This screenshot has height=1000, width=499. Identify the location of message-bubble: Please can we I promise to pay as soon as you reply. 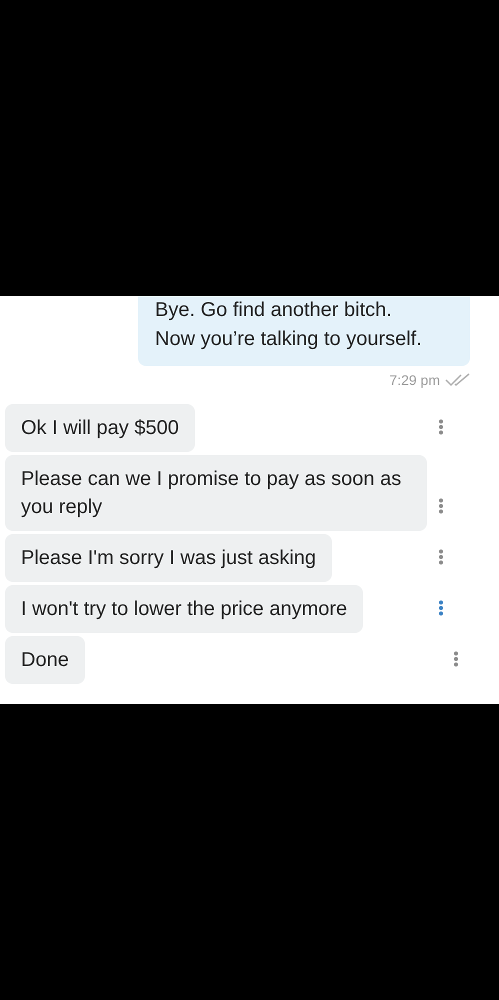
(216, 493).